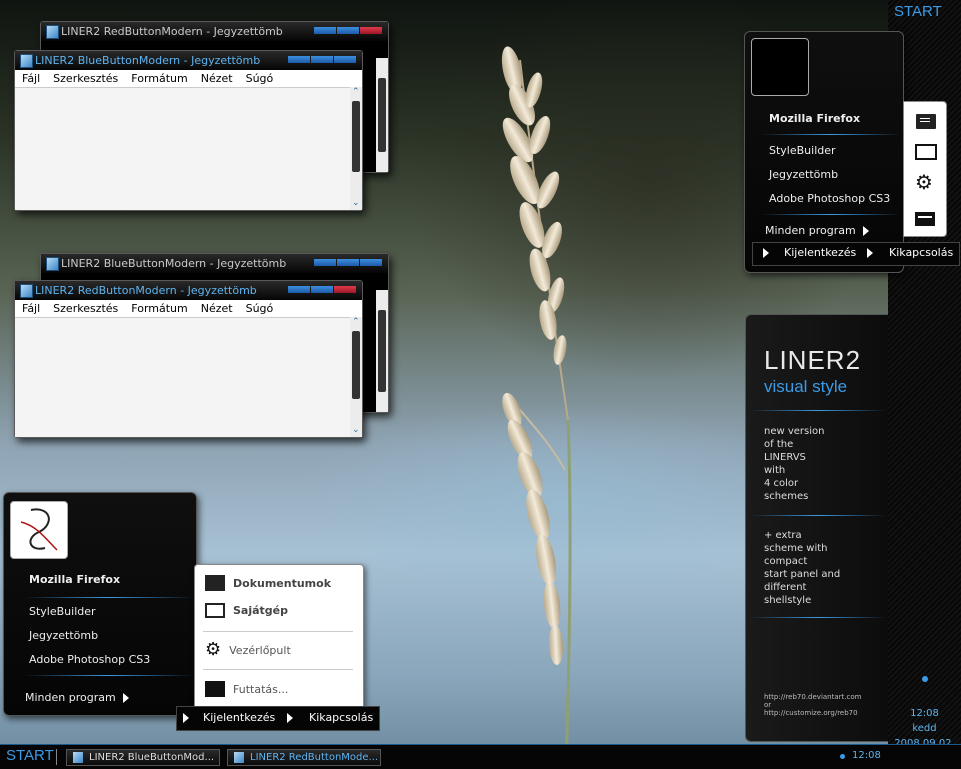 Image resolution: width=961 pixels, height=769 pixels. I want to click on side-clock: 12:08 kedd 2008.09.02., so click(924, 712).